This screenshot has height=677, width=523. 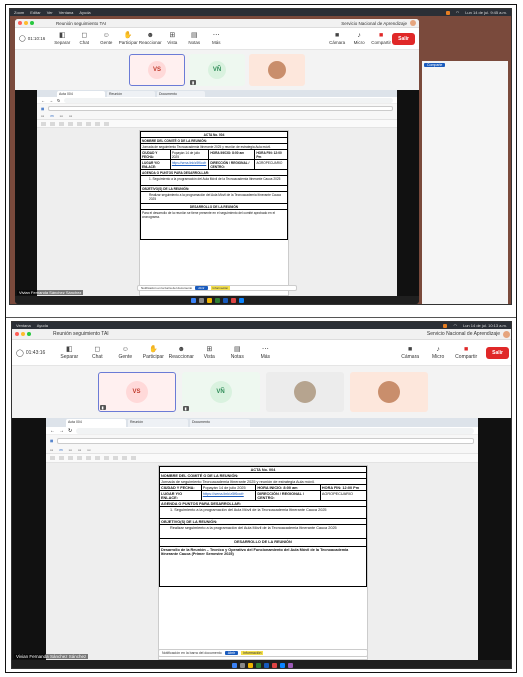 I want to click on notes-button: ▤ Notas, so click(x=194, y=38).